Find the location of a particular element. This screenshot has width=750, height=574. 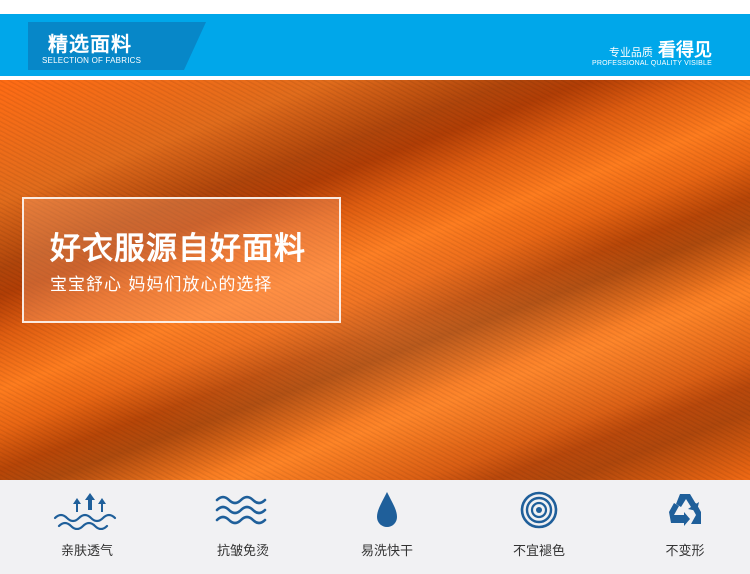

feature-wrinkle-free: 抗皱免烫 is located at coordinates (243, 530).